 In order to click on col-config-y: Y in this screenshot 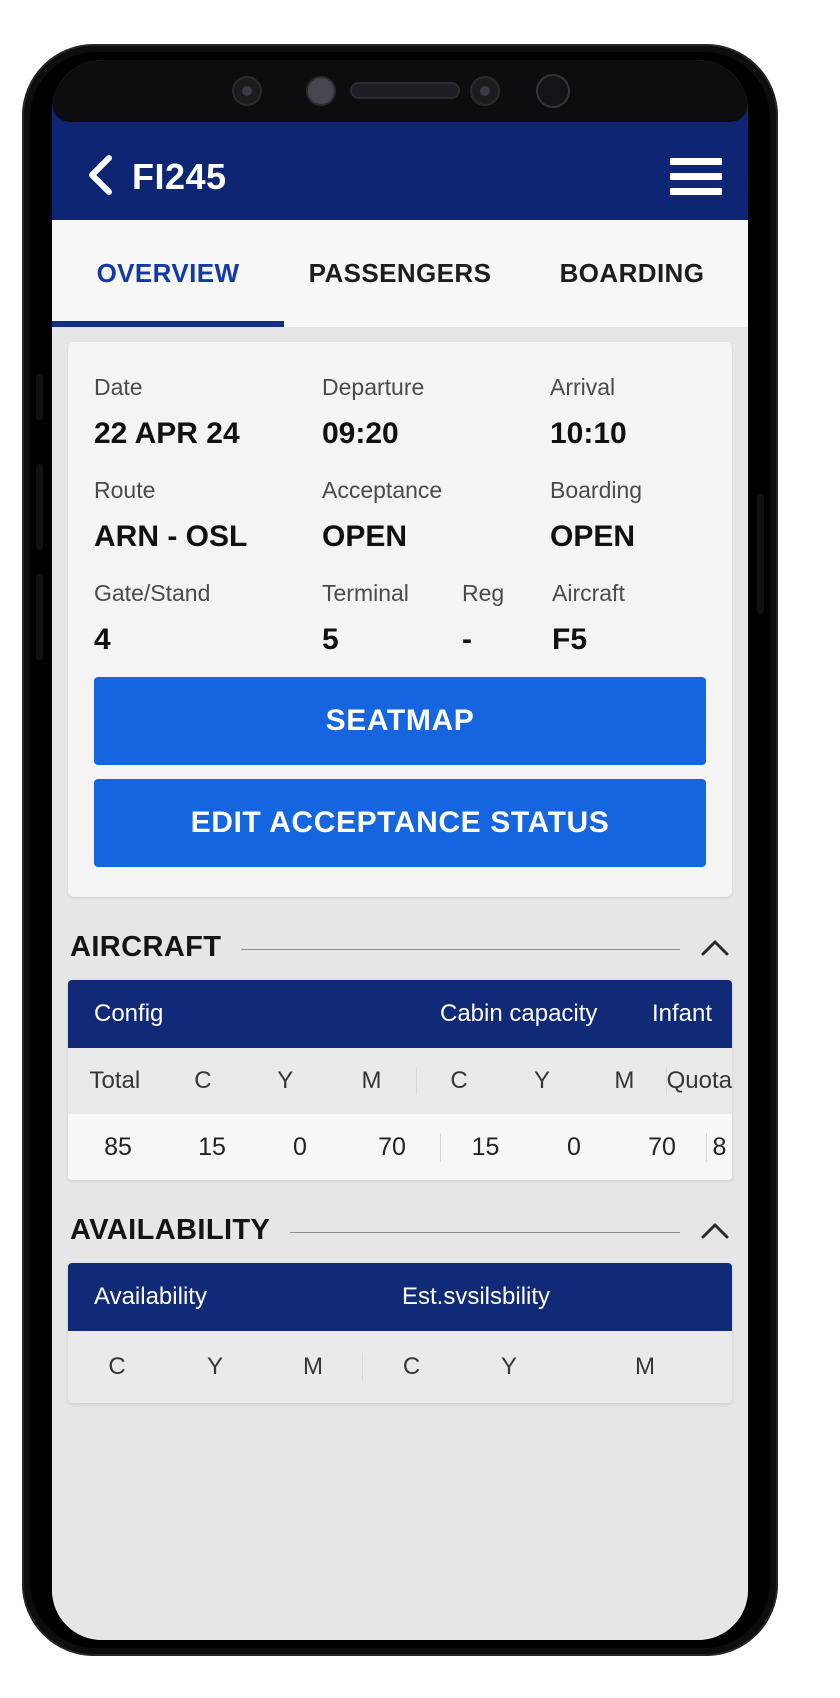, I will do `click(285, 1080)`.